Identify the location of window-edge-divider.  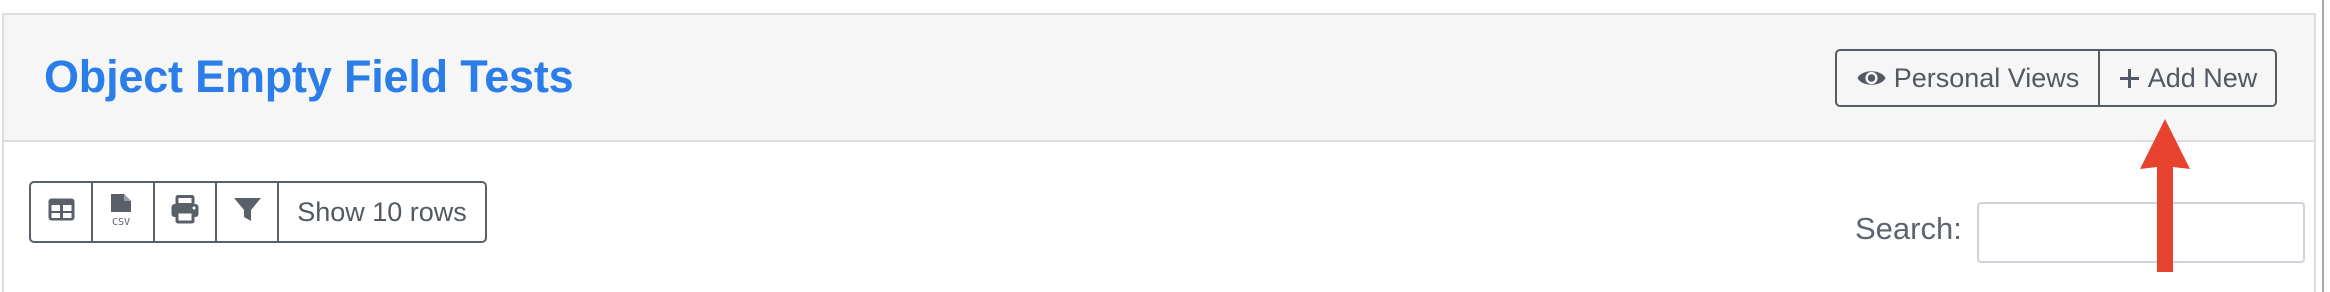
(2323, 146).